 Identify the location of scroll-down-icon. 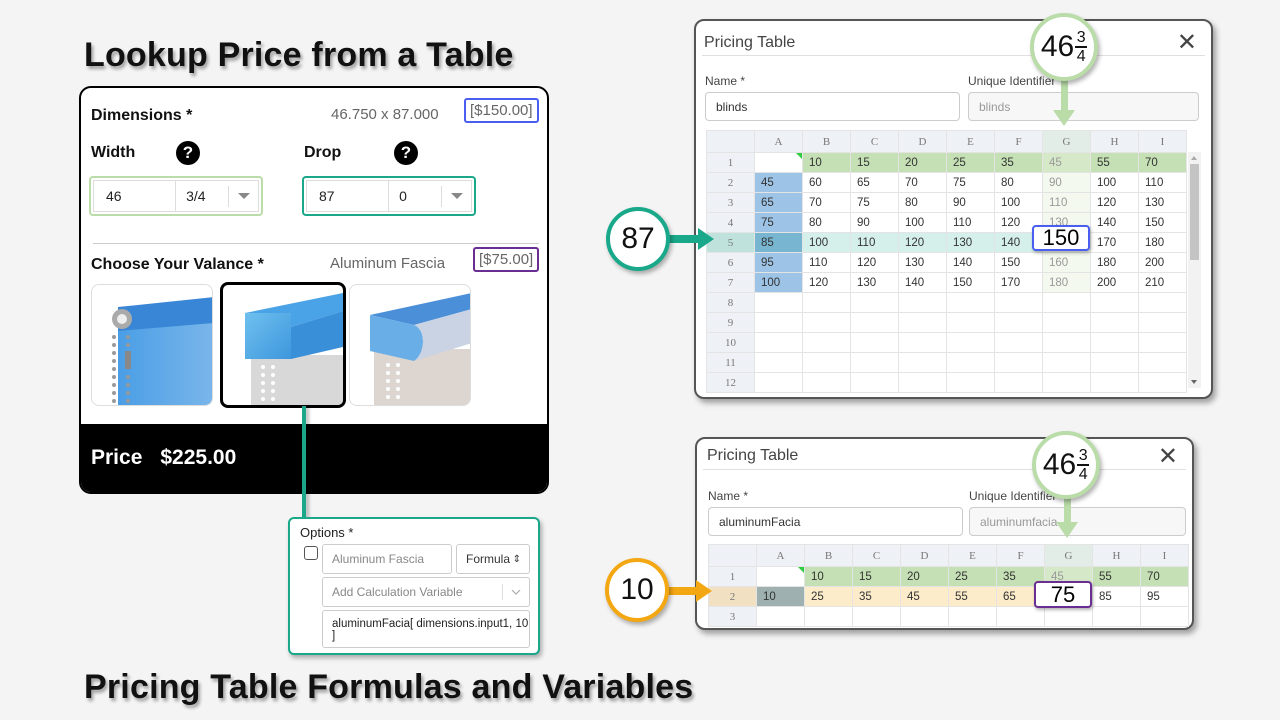
(1194, 382).